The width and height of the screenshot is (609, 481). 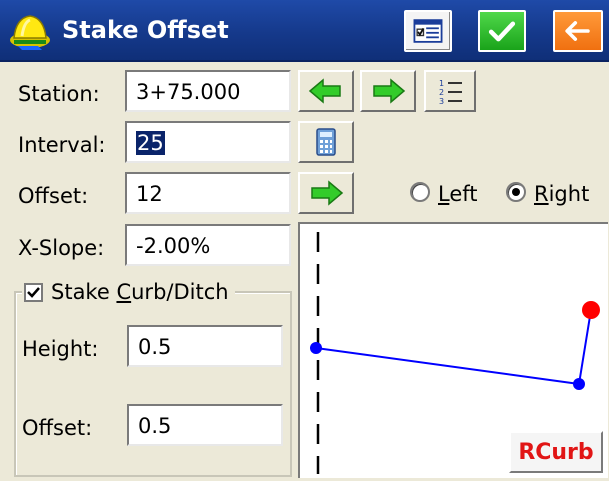 I want to click on numbered-list-icon: 1 2 3, so click(x=450, y=92).